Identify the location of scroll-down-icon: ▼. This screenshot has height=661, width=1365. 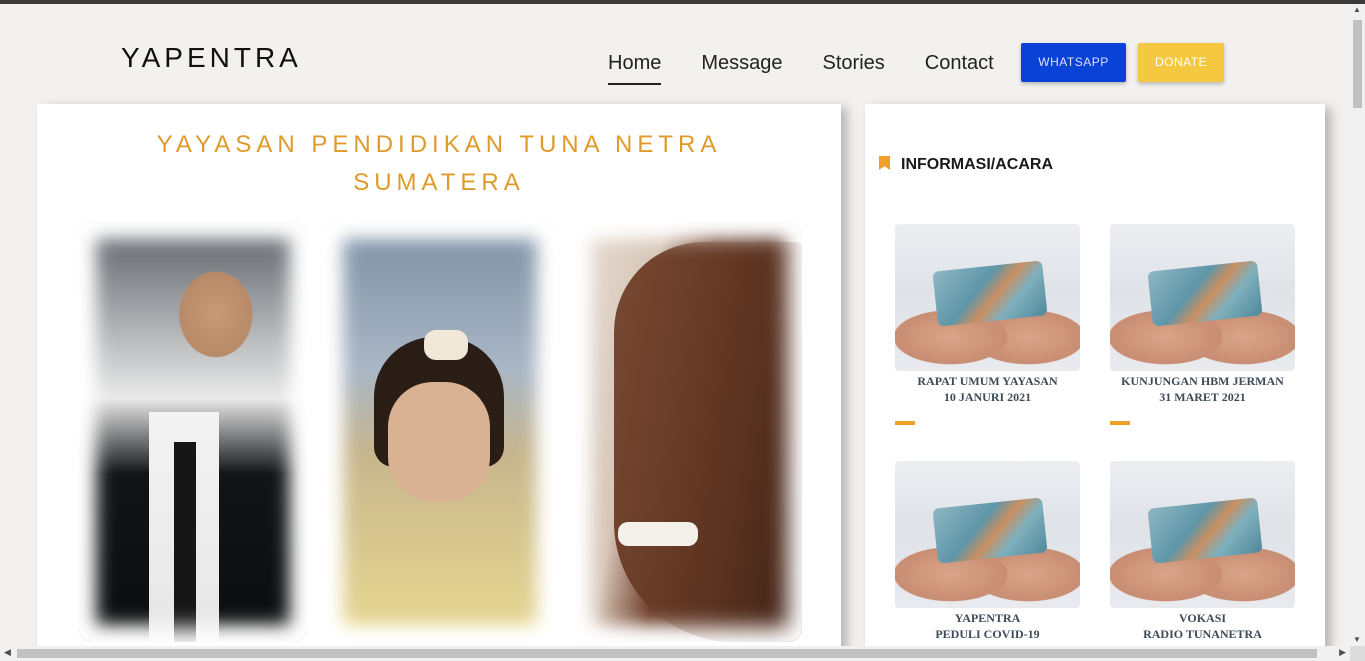
(1357, 639).